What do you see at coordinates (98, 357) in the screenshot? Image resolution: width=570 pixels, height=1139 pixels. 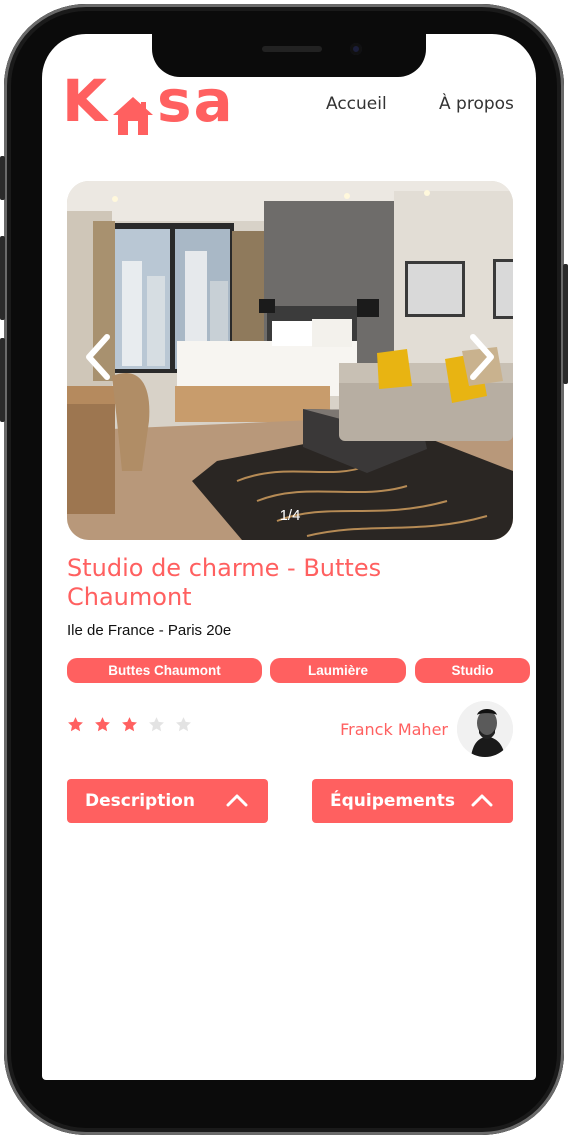 I see `carousel-prev-arrow` at bounding box center [98, 357].